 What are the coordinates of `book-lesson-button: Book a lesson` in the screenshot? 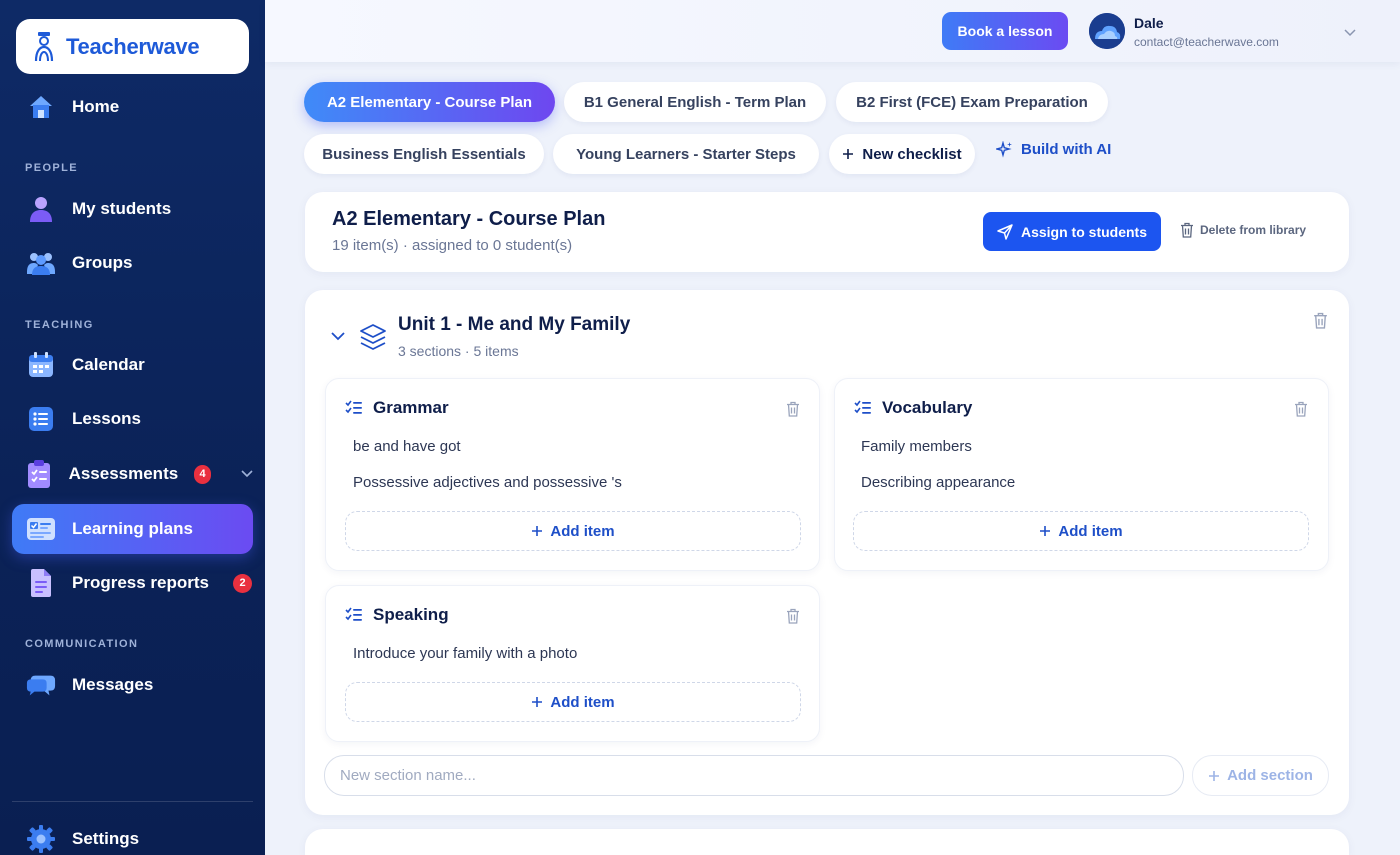 It's located at (1005, 31).